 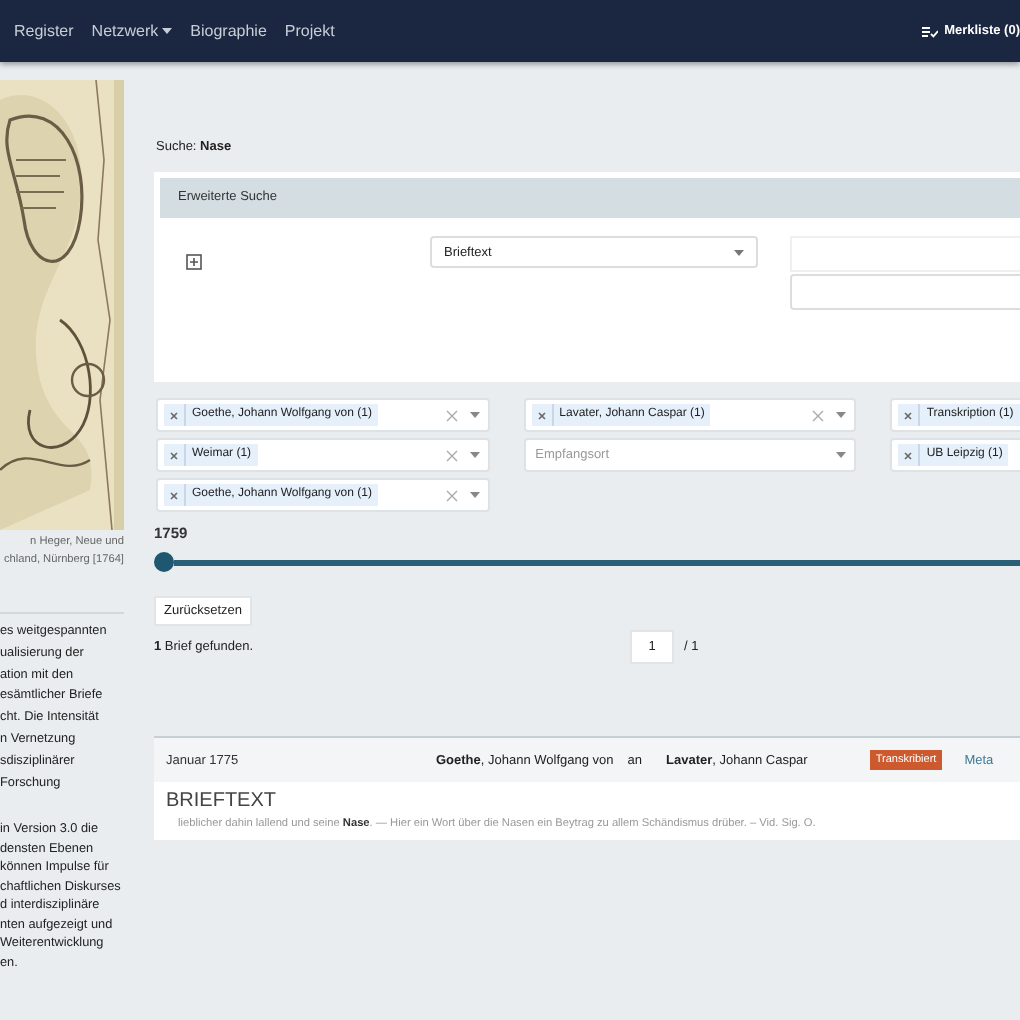 I want to click on list-check-icon, so click(x=930, y=31).